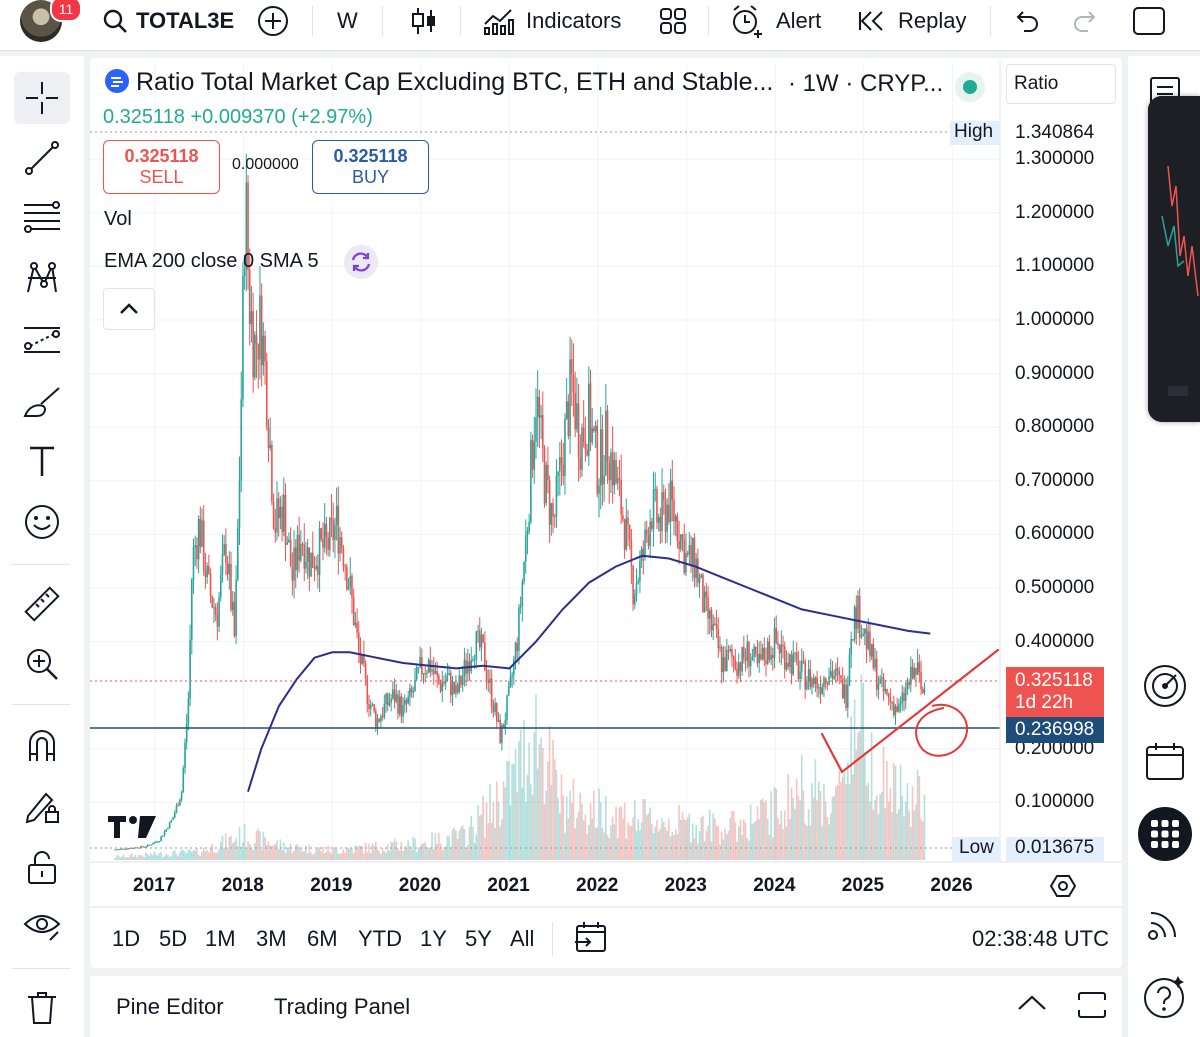 This screenshot has width=1200, height=1037. I want to click on chart-settings-button, so click(1063, 888).